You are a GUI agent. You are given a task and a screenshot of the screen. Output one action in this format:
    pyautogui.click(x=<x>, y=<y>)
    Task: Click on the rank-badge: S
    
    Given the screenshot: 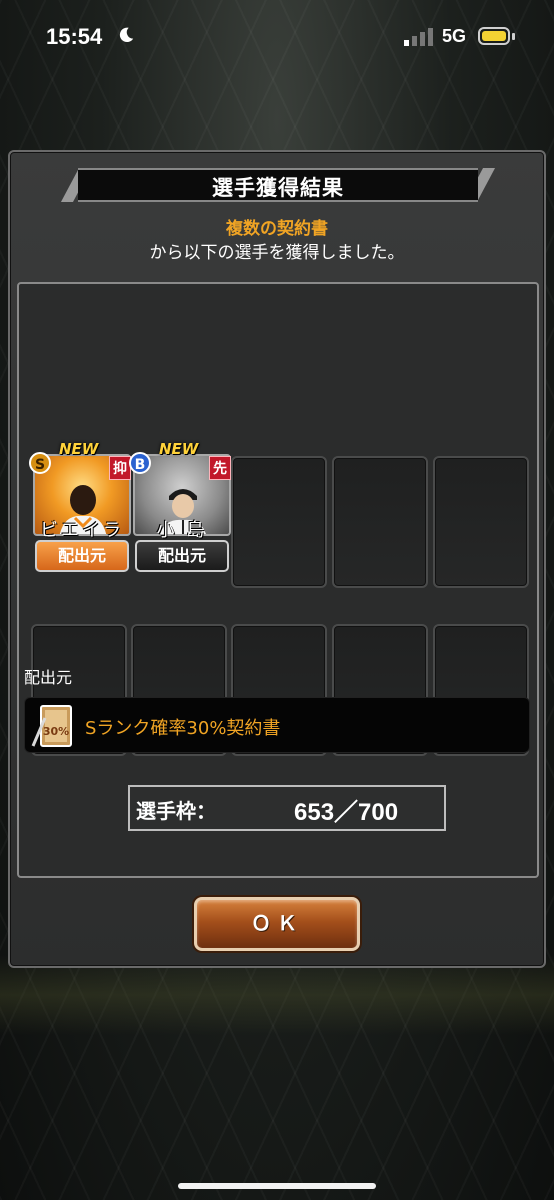 What is the action you would take?
    pyautogui.click(x=40, y=463)
    